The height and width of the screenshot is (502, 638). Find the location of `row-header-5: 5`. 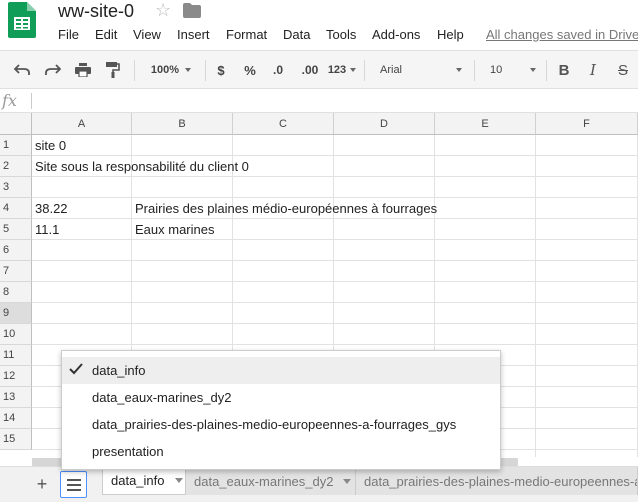

row-header-5: 5 is located at coordinates (16, 229).